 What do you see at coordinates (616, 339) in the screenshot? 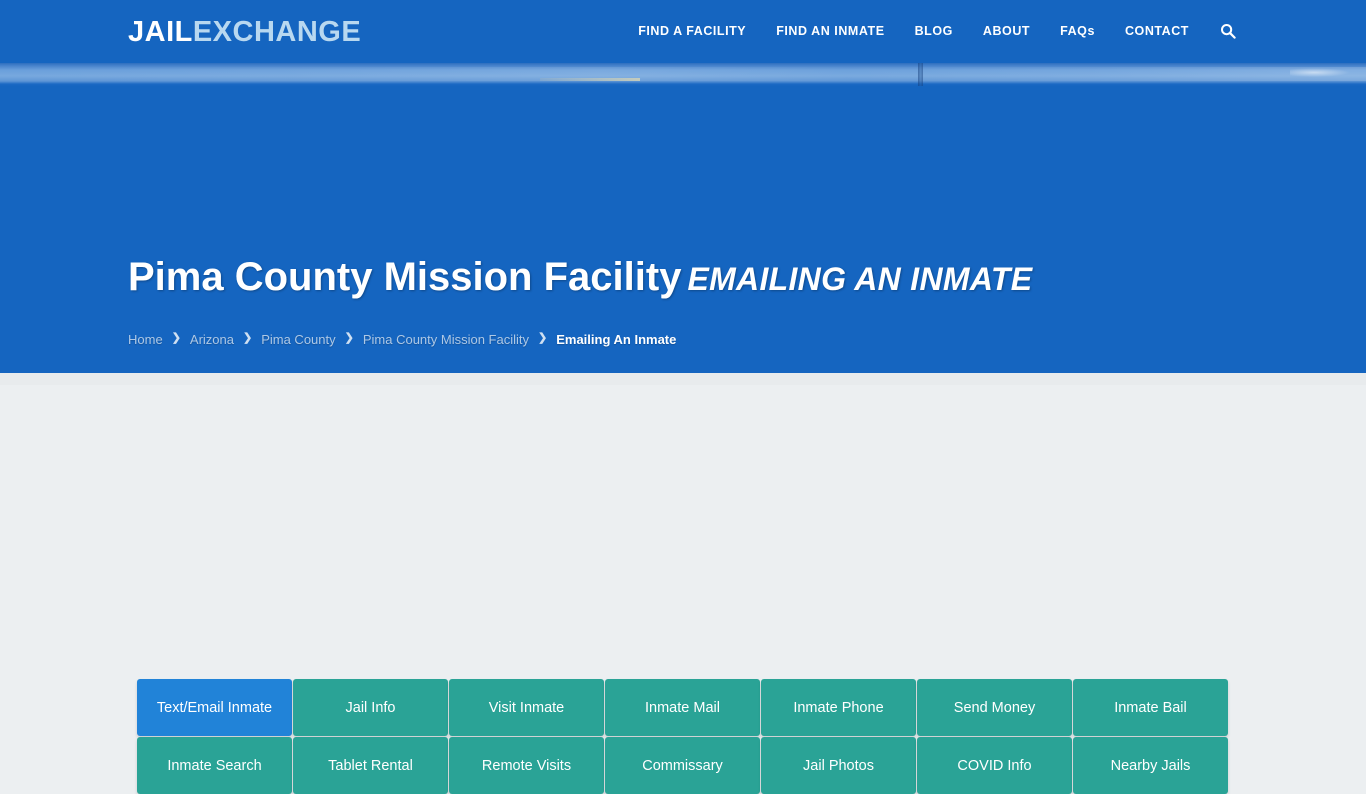
I see `breadcrumb-item-current: Emailing An Inmate` at bounding box center [616, 339].